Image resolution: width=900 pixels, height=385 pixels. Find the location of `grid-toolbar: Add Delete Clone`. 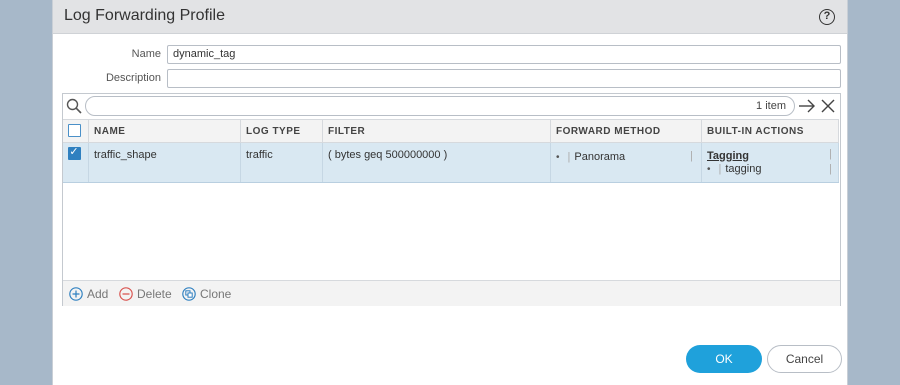

grid-toolbar: Add Delete Clone is located at coordinates (451, 293).